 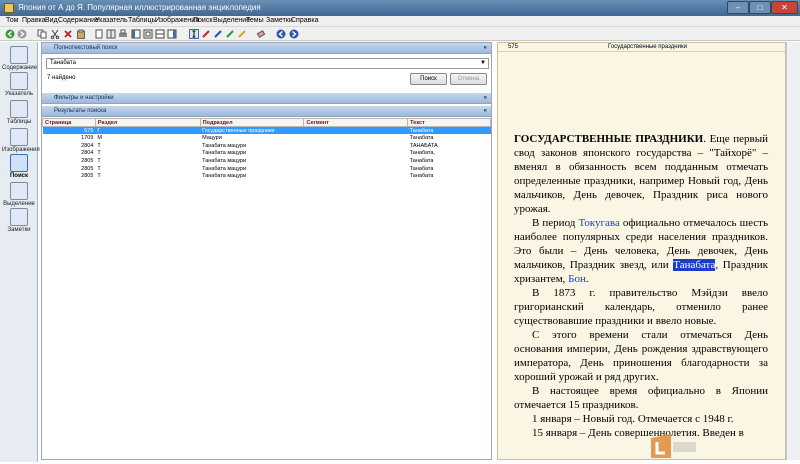 I want to click on minimize-button: –, so click(x=738, y=7).